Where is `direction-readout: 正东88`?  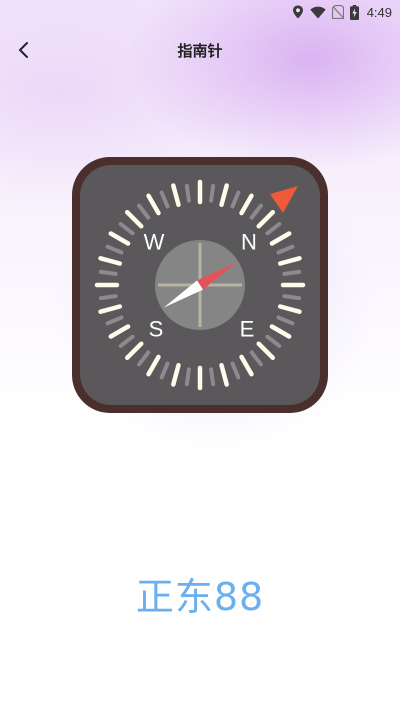 direction-readout: 正东88 is located at coordinates (200, 597).